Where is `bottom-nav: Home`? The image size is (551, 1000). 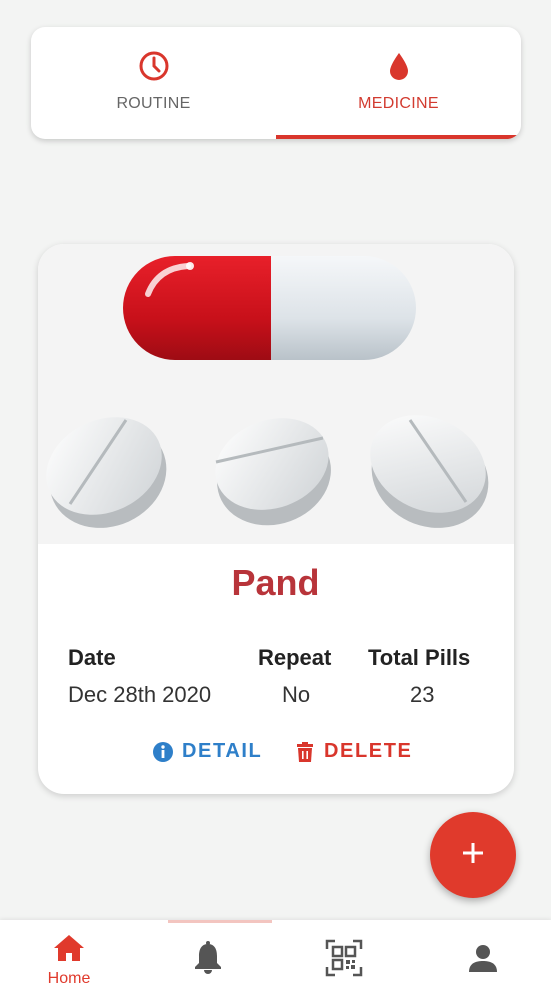
bottom-nav: Home is located at coordinates (275, 960).